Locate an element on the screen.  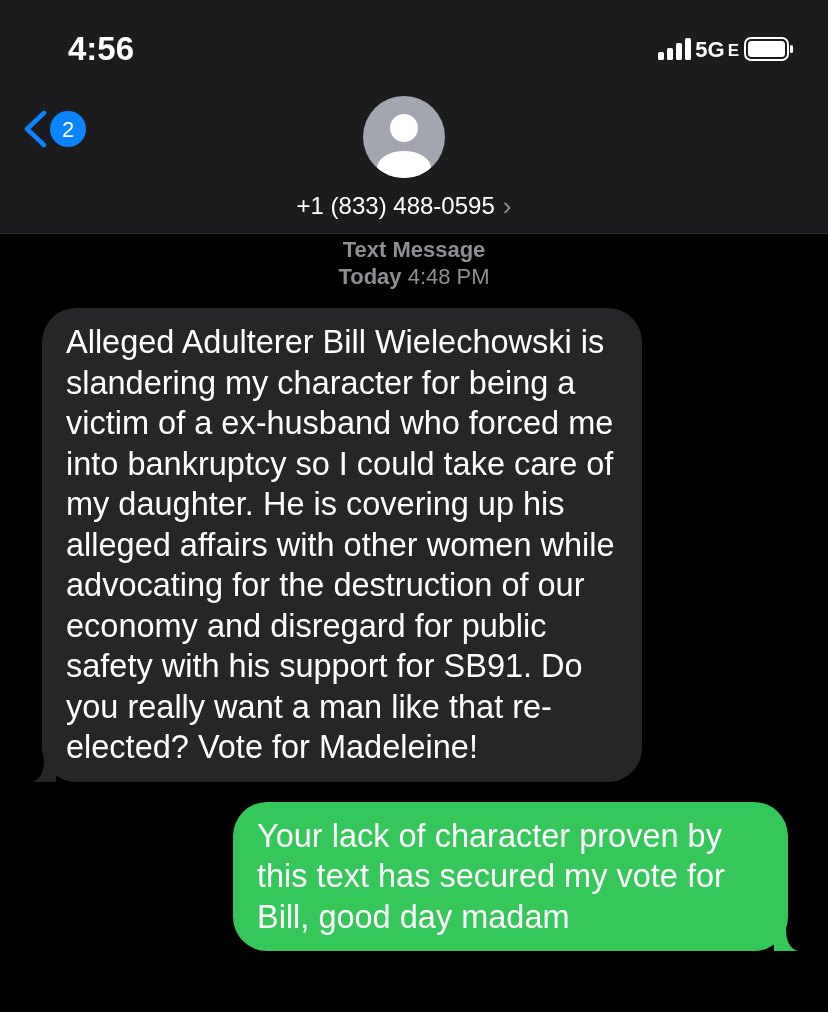
contact-button: +1 (833) 488-0595 › is located at coordinates (404, 206).